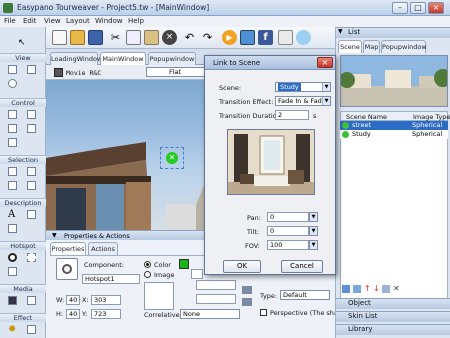 The height and width of the screenshot is (338, 450). What do you see at coordinates (288, 245) in the screenshot?
I see `fov-field: 100` at bounding box center [288, 245].